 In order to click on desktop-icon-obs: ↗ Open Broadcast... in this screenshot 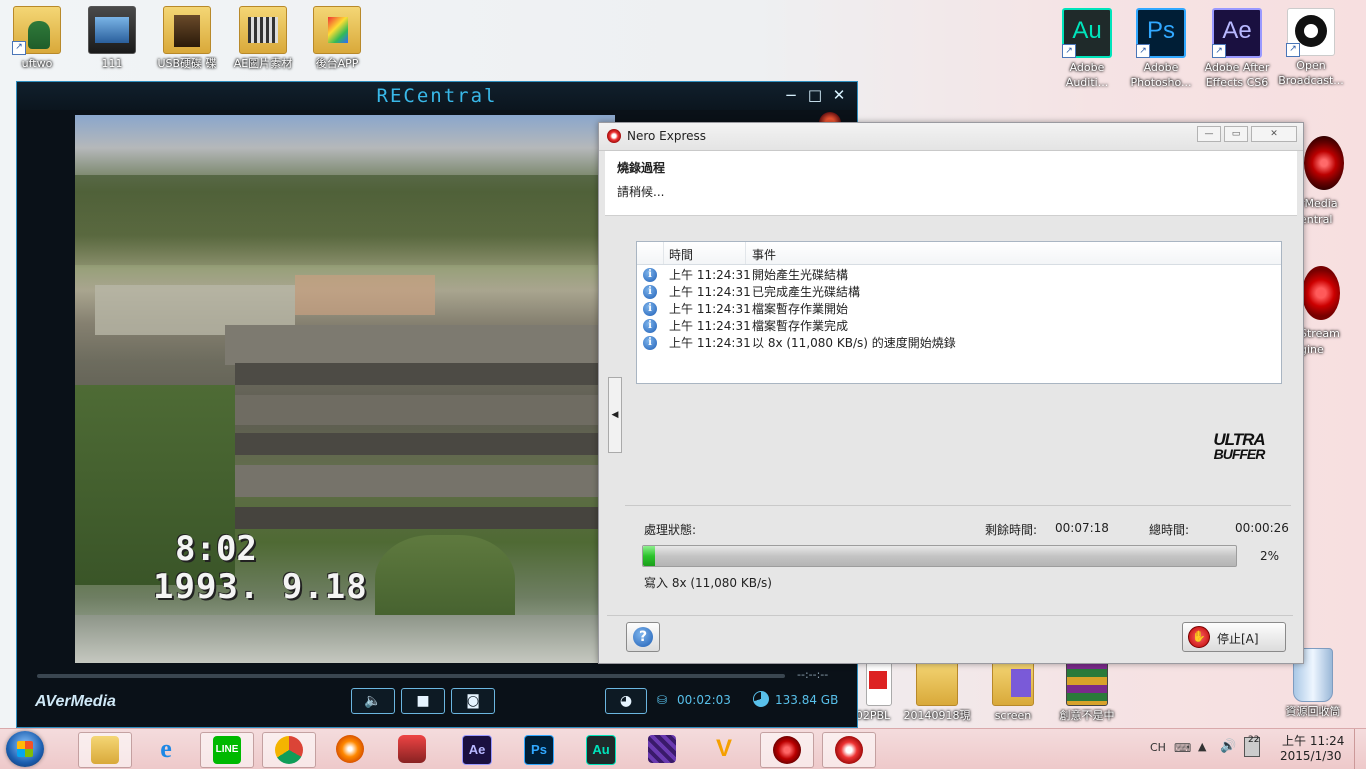, I will do `click(1311, 49)`.